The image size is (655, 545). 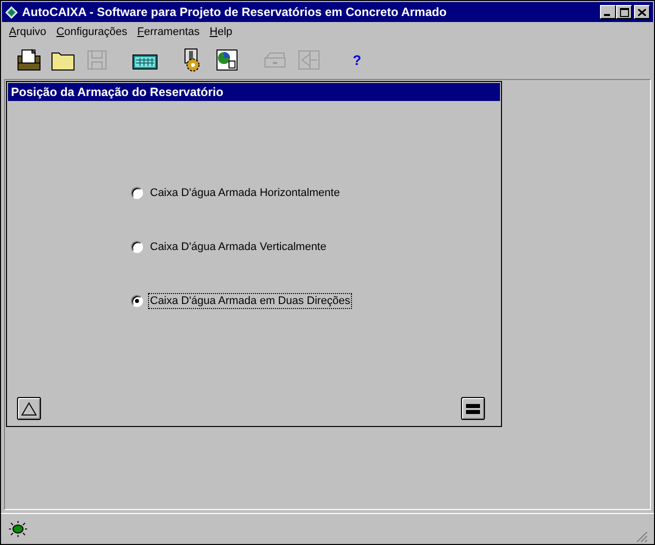 What do you see at coordinates (168, 33) in the screenshot?
I see `menu-item: Ferramentas` at bounding box center [168, 33].